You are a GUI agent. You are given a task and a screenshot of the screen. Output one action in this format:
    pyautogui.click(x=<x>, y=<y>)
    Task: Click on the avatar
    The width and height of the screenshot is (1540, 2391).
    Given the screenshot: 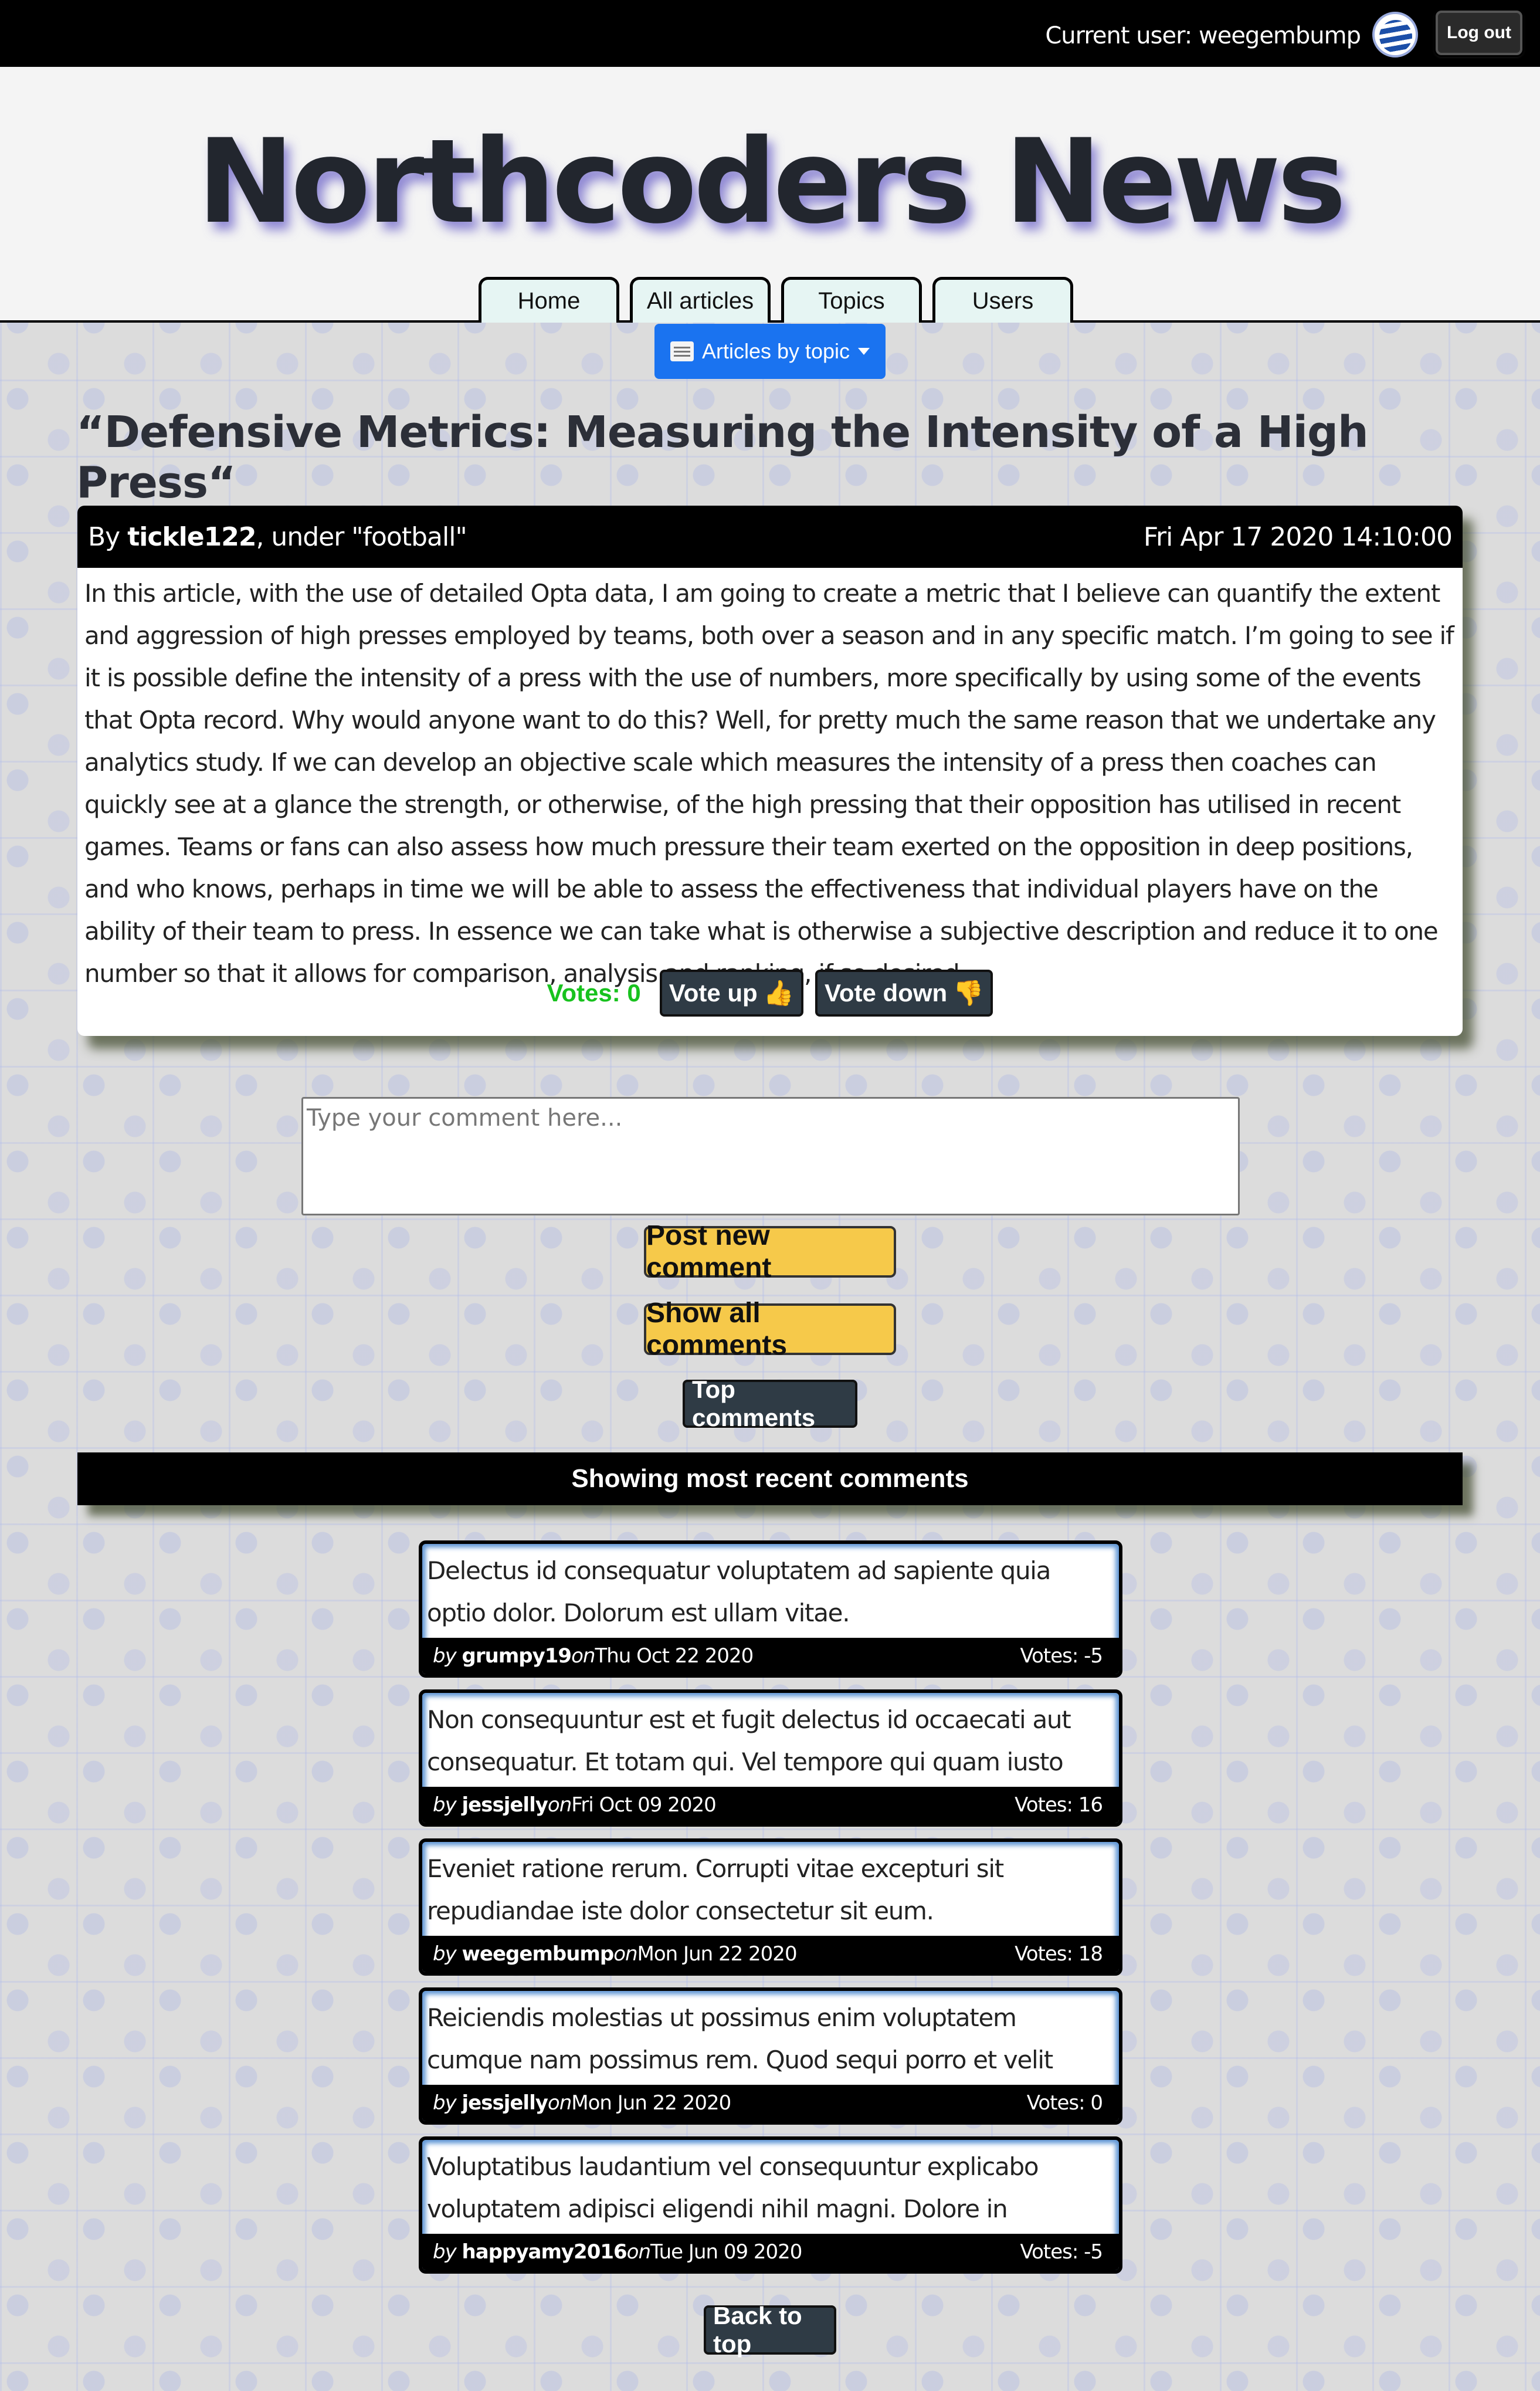 What is the action you would take?
    pyautogui.click(x=1395, y=34)
    